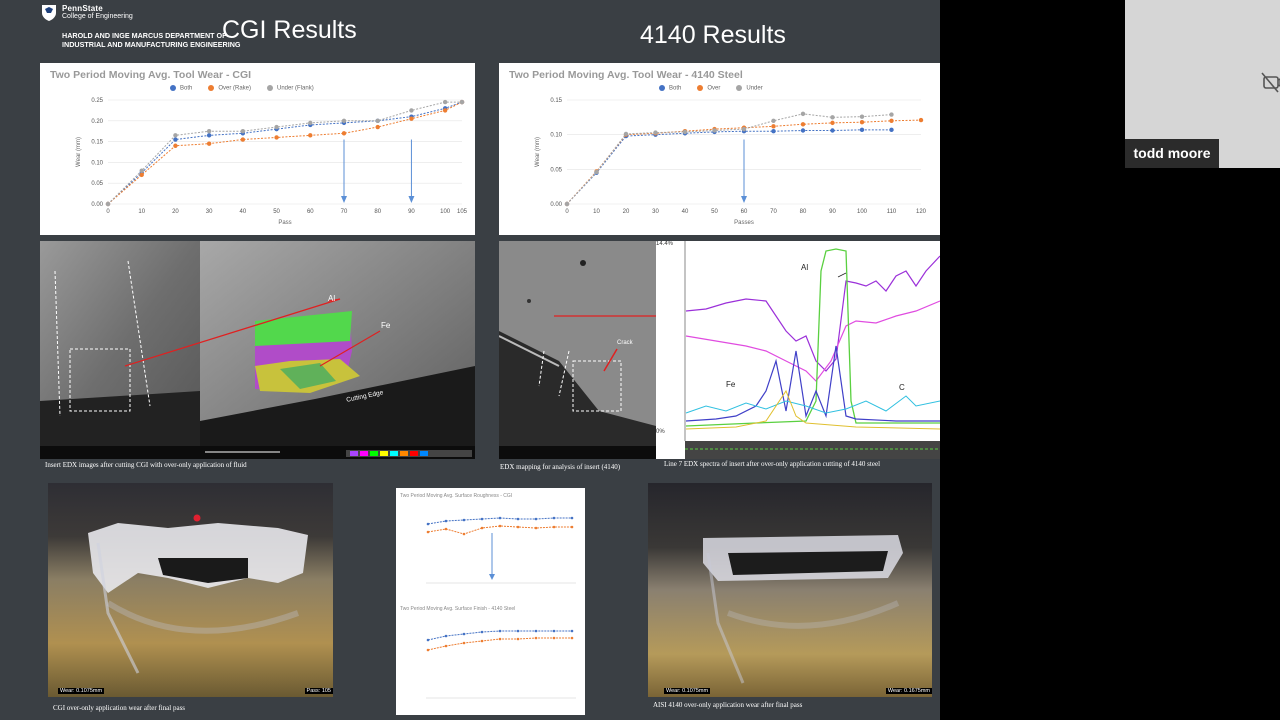  I want to click on x-axis-label: Pass, so click(284, 223).